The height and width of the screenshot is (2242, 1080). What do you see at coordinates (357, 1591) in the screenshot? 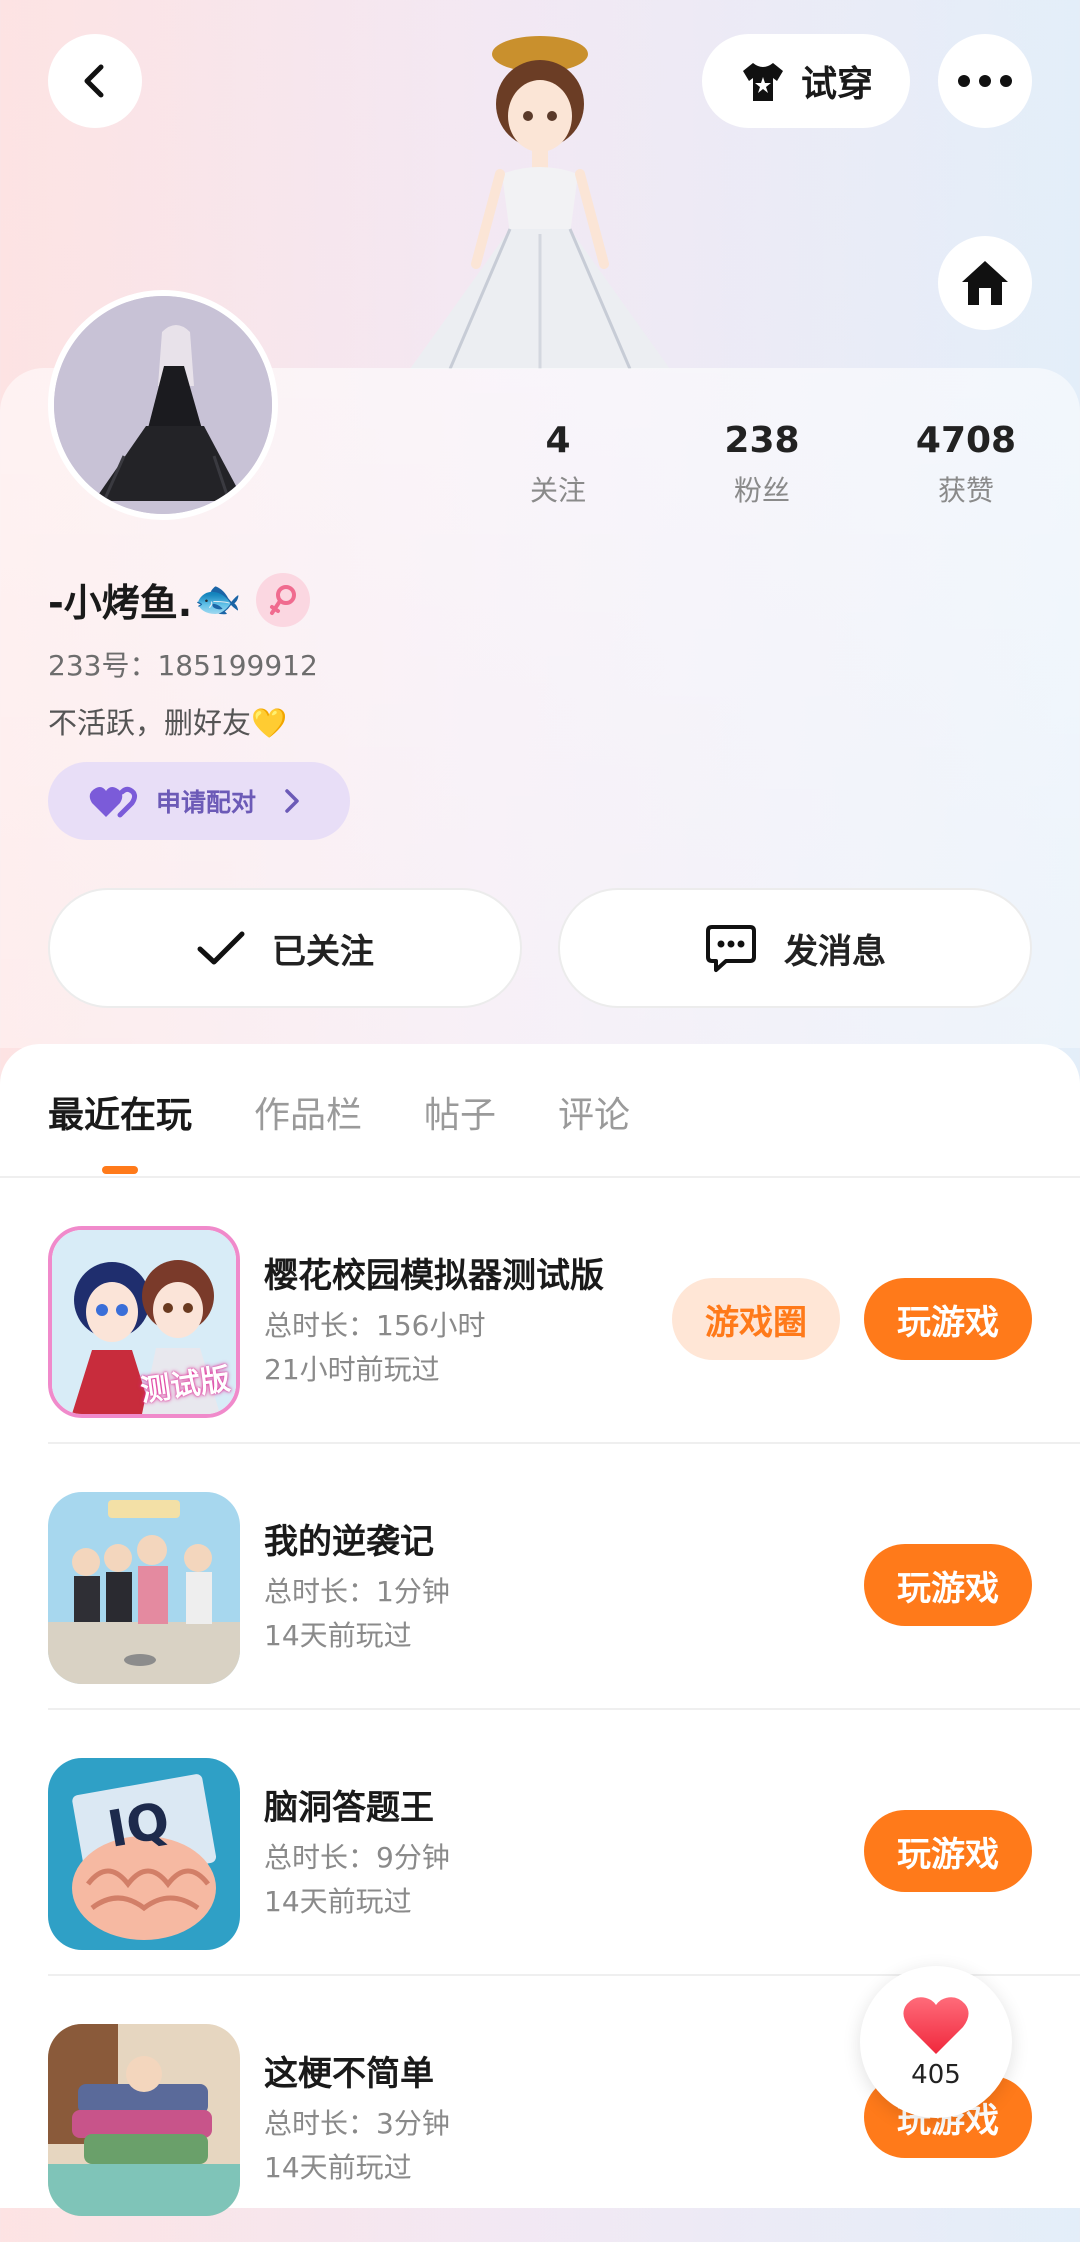
I see `game-duration: 总时长：1分钟` at bounding box center [357, 1591].